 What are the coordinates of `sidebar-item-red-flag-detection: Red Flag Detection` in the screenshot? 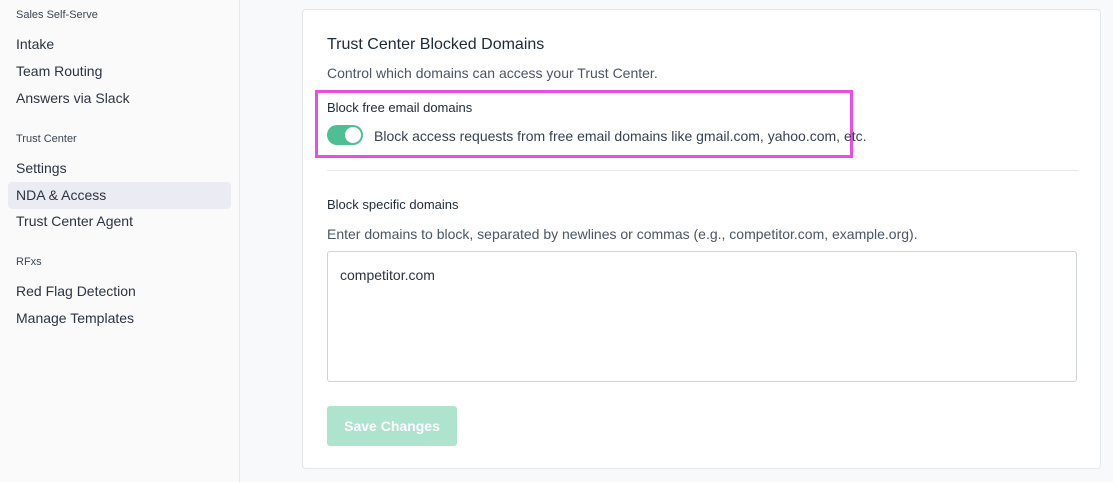 It's located at (119, 291).